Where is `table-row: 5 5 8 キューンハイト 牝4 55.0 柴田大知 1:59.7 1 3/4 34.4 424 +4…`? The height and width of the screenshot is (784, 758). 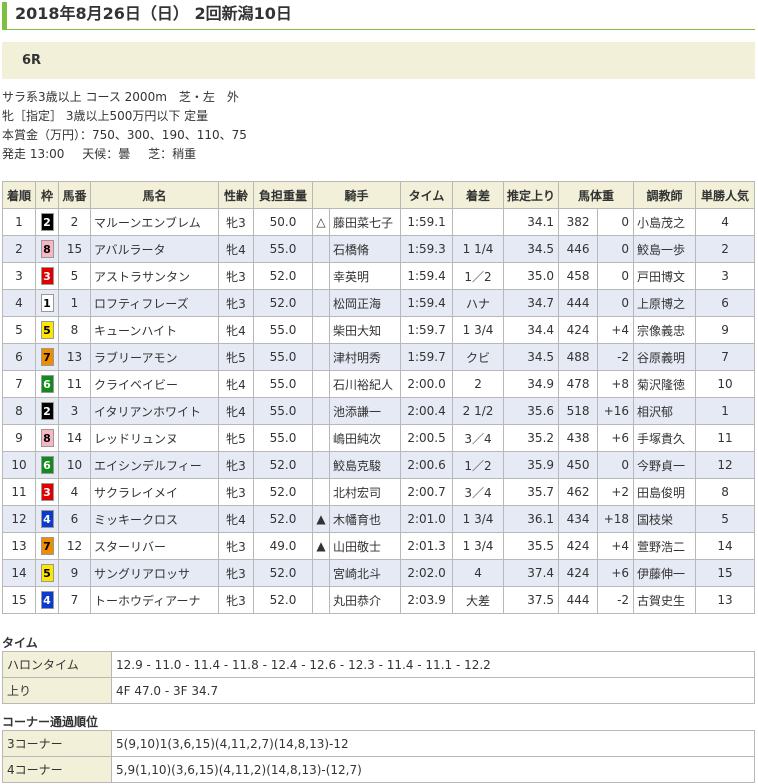
table-row: 5 5 8 キューンハイト 牝4 55.0 柴田大知 1:59.7 1 3/4 34.4 424 +4… is located at coordinates (379, 330).